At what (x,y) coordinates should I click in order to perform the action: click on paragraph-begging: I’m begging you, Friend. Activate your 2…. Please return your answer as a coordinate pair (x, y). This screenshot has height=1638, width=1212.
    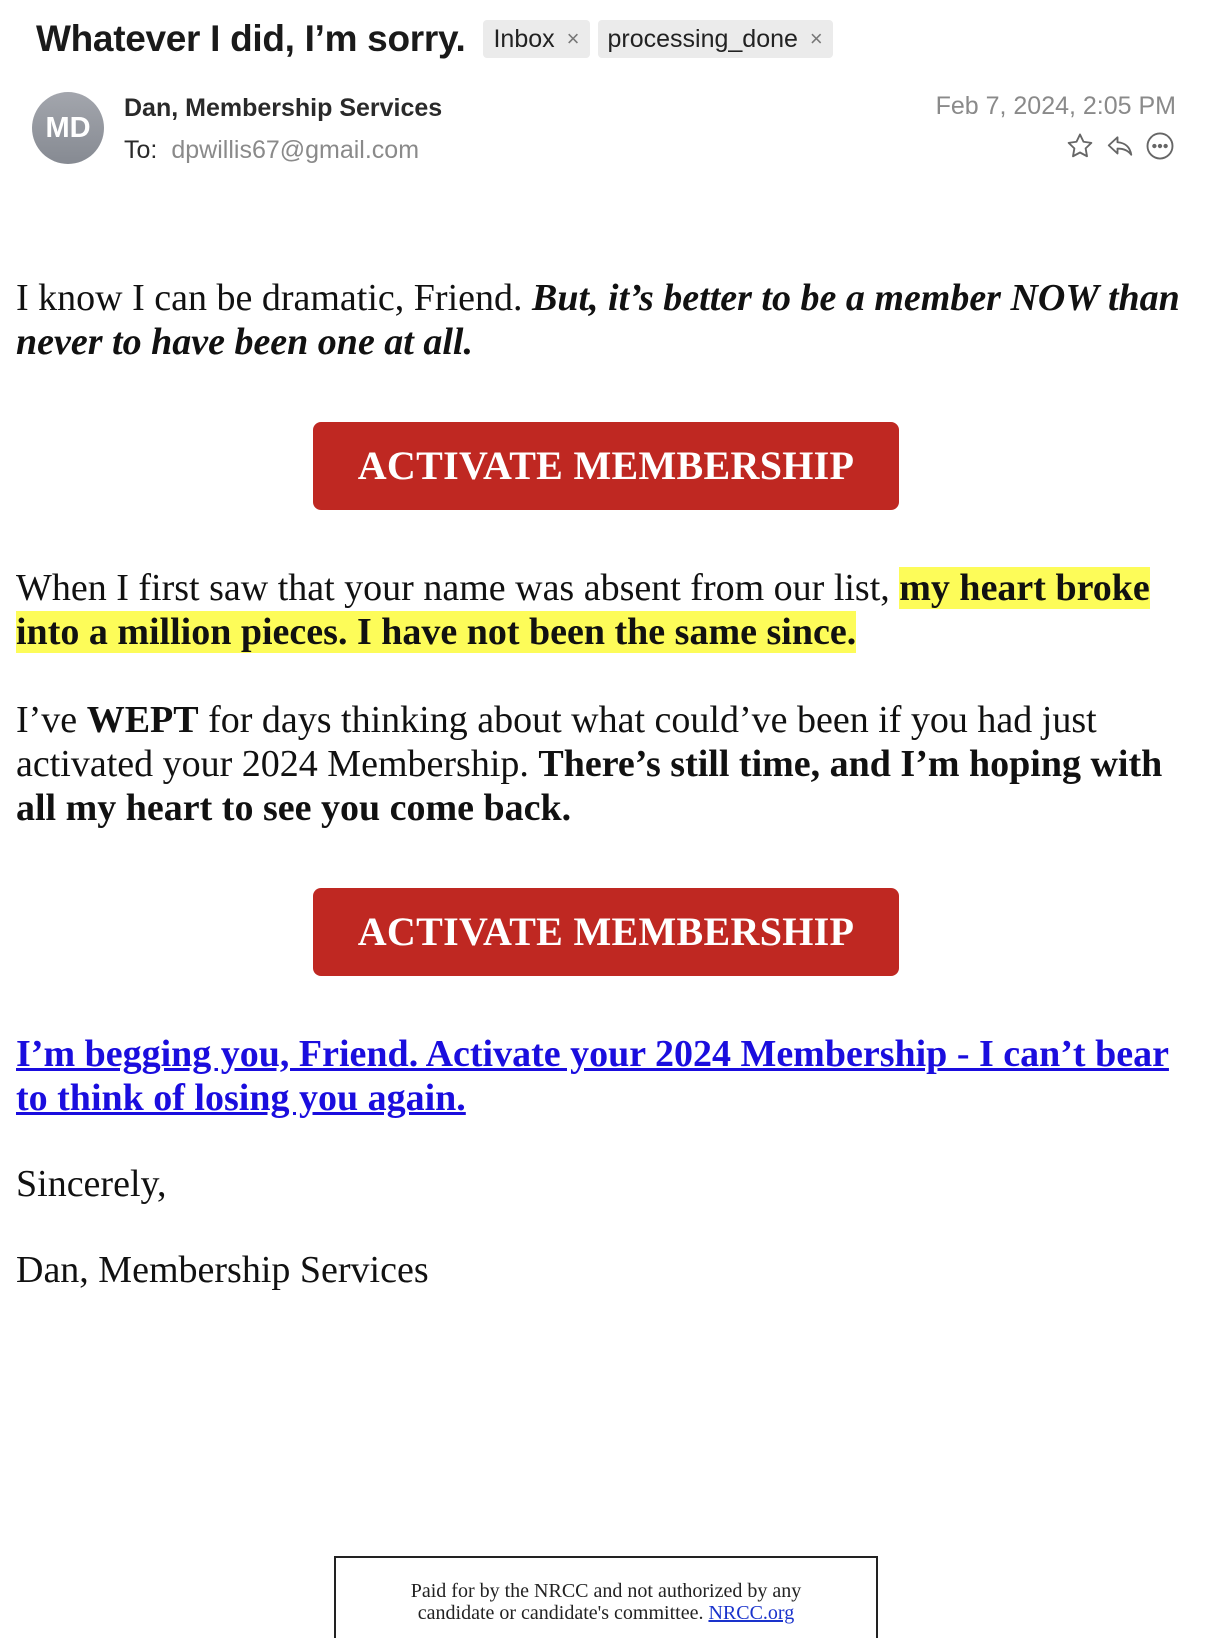
    Looking at the image, I should click on (606, 1076).